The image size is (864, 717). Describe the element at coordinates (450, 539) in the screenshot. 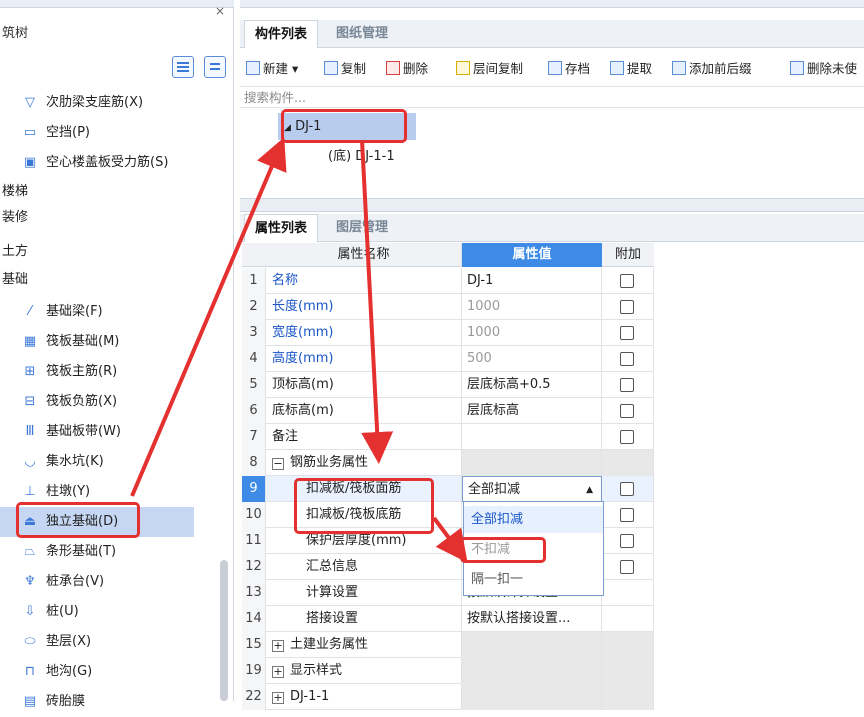

I see `arrow-to-no-deduction` at that location.